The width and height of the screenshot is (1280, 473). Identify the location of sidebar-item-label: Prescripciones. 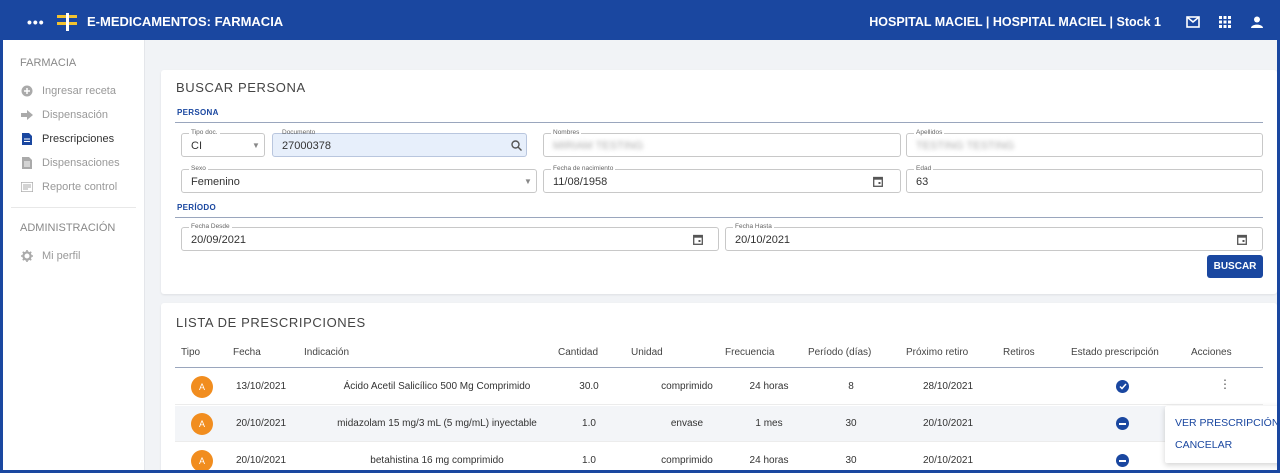
(78, 139).